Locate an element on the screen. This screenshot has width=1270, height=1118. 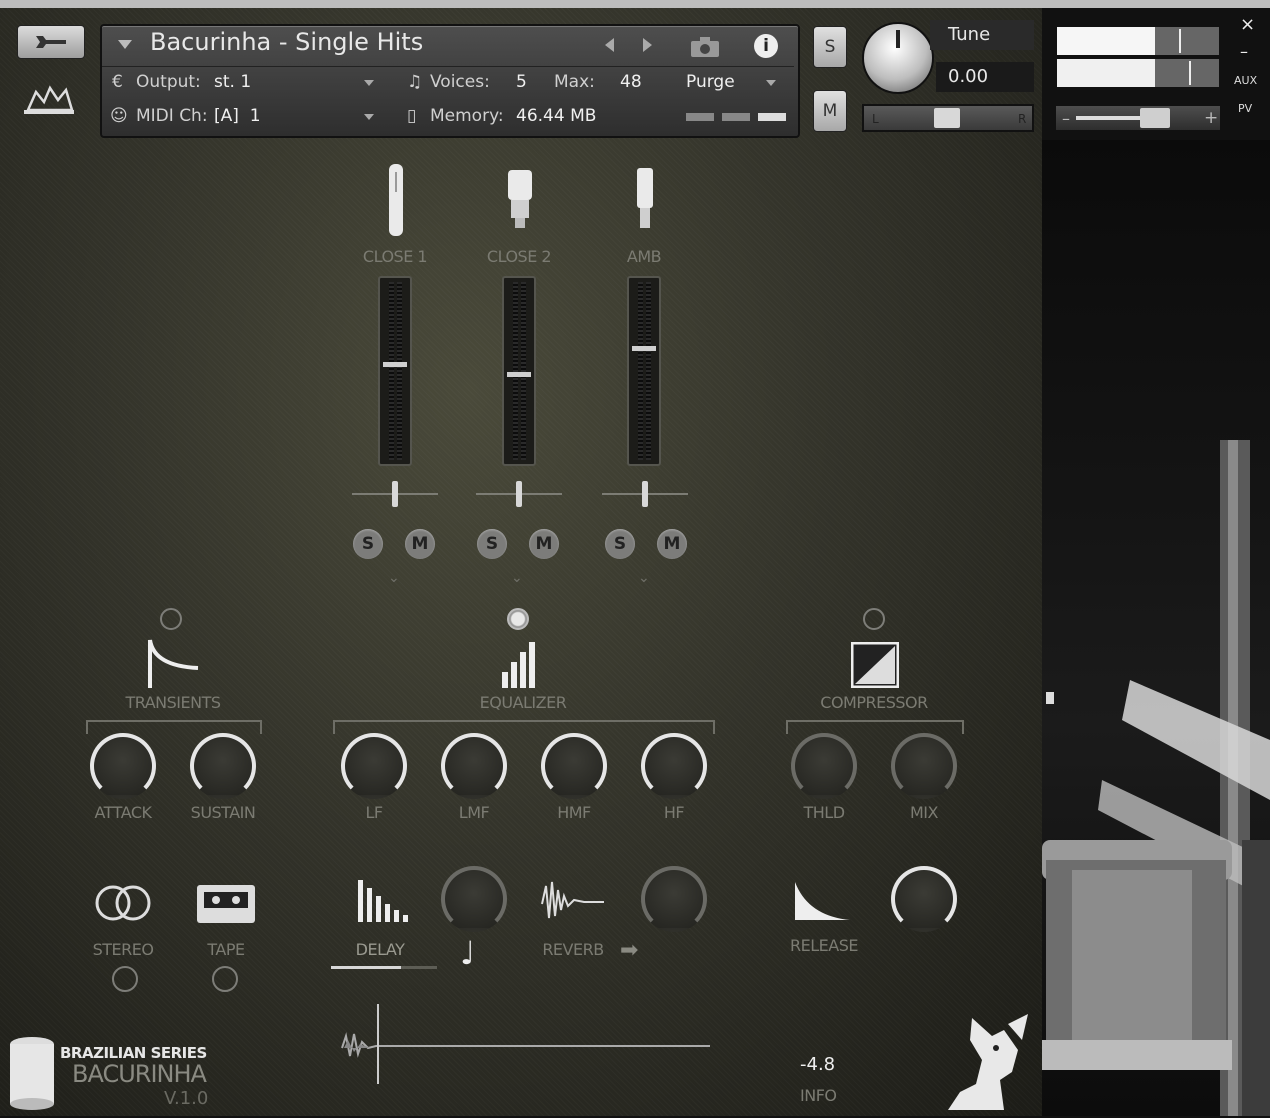
release-knob is located at coordinates (924, 899).